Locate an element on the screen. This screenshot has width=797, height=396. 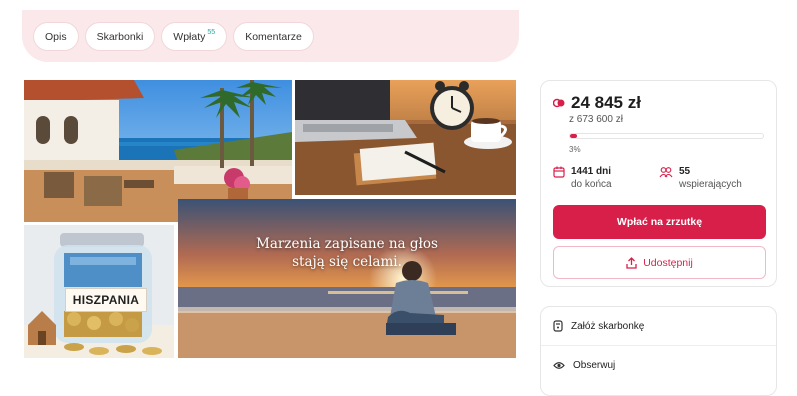
quote-line-1: Marzenia zapisane na głos is located at coordinates (347, 244).